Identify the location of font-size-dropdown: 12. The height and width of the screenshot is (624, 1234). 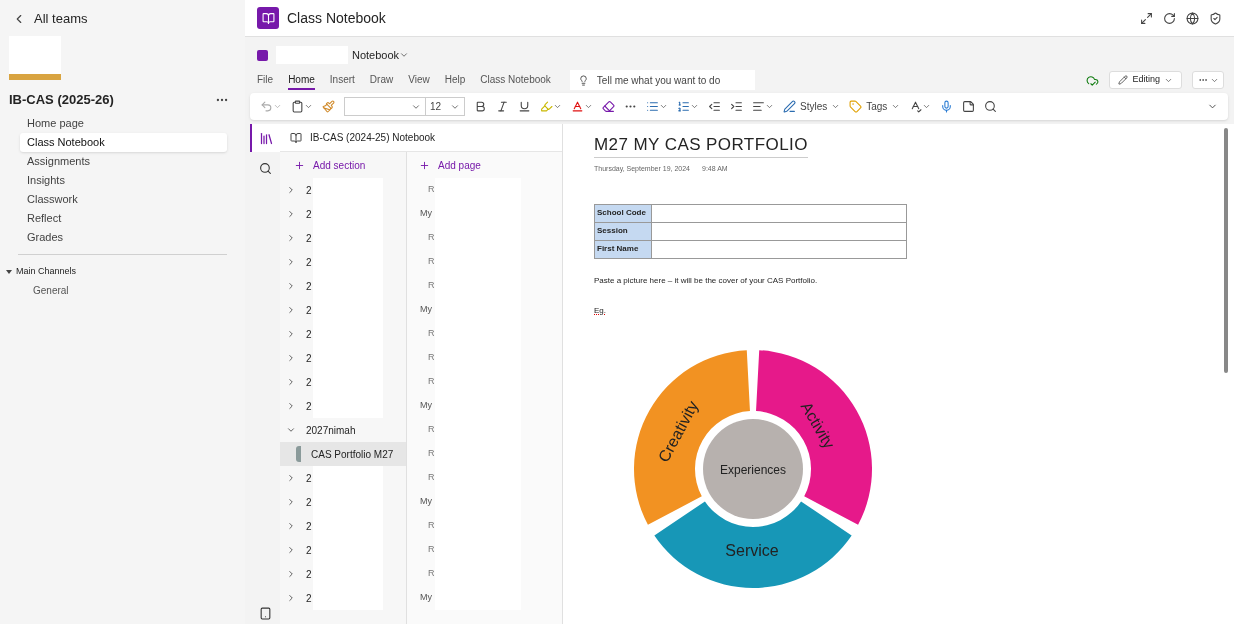
(445, 106).